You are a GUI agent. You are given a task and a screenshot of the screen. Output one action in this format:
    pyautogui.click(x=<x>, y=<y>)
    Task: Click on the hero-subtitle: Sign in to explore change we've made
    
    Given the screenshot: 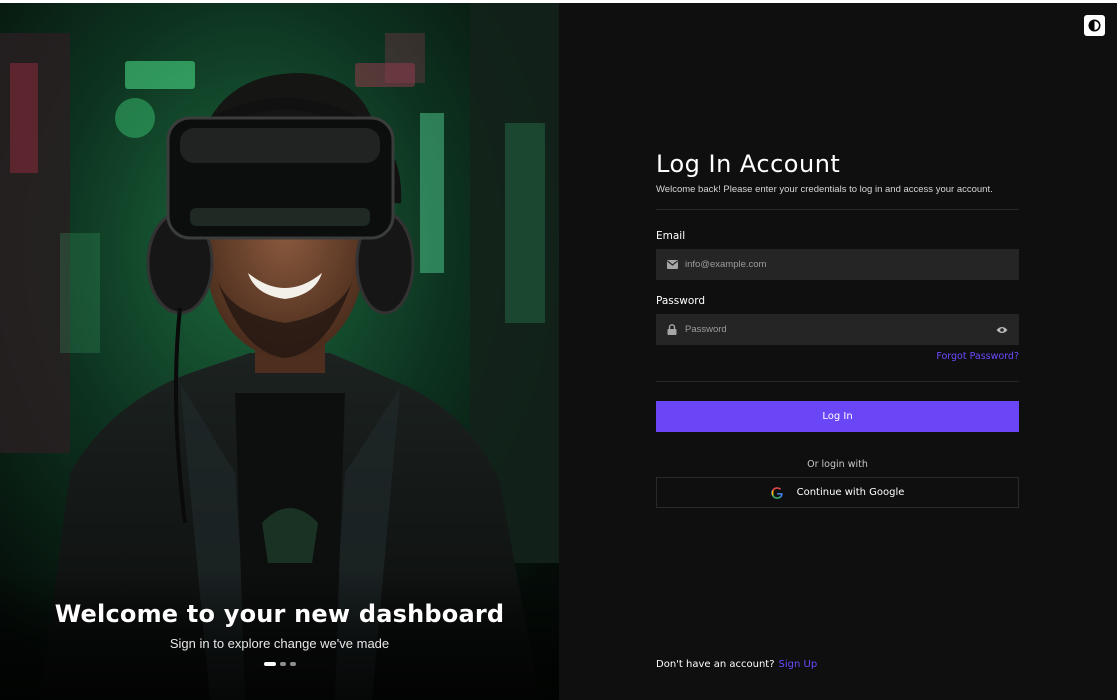 What is the action you would take?
    pyautogui.click(x=279, y=643)
    